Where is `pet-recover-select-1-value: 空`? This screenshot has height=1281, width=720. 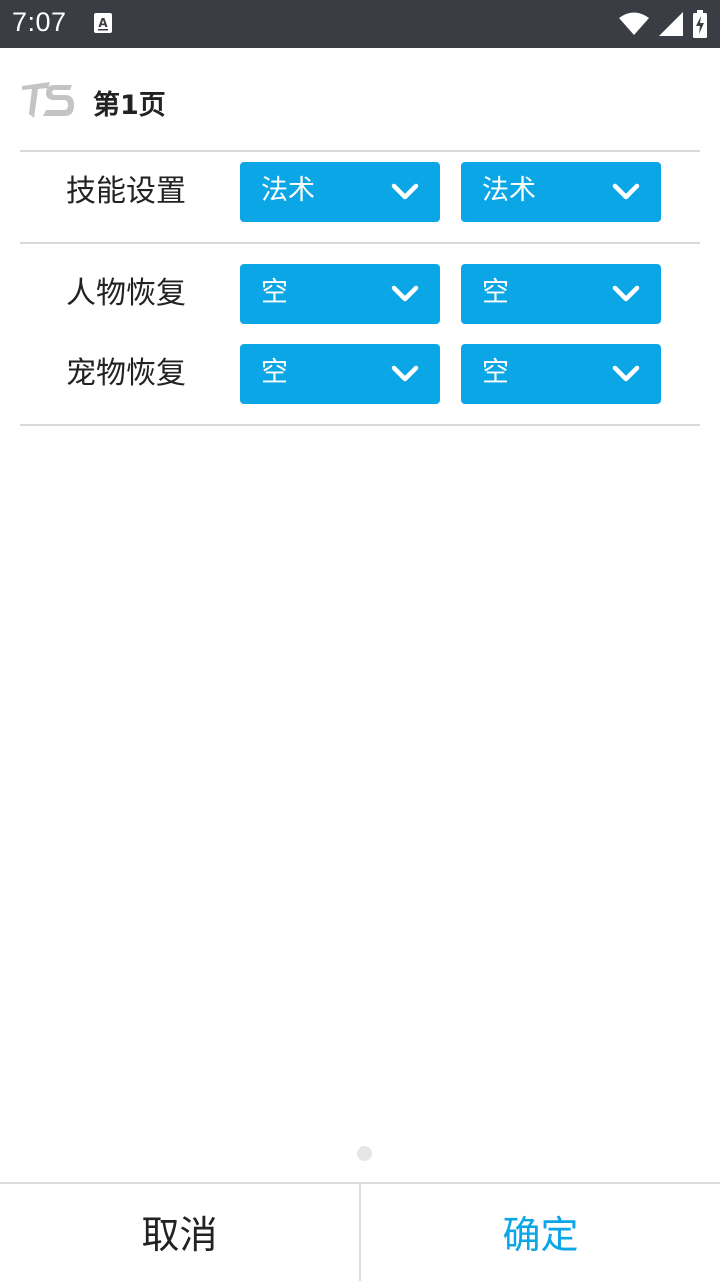
pet-recover-select-1-value: 空 is located at coordinates (274, 372).